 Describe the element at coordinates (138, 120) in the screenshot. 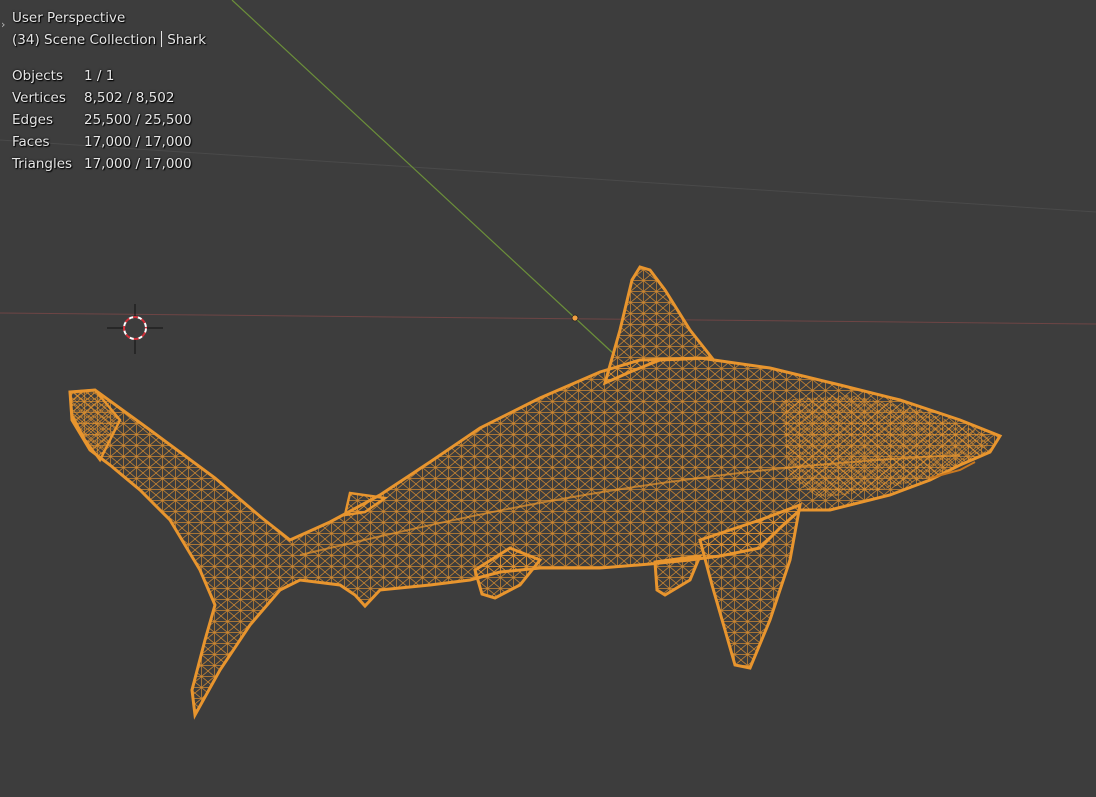

I see `stat-value: 25,500 / 25,500` at that location.